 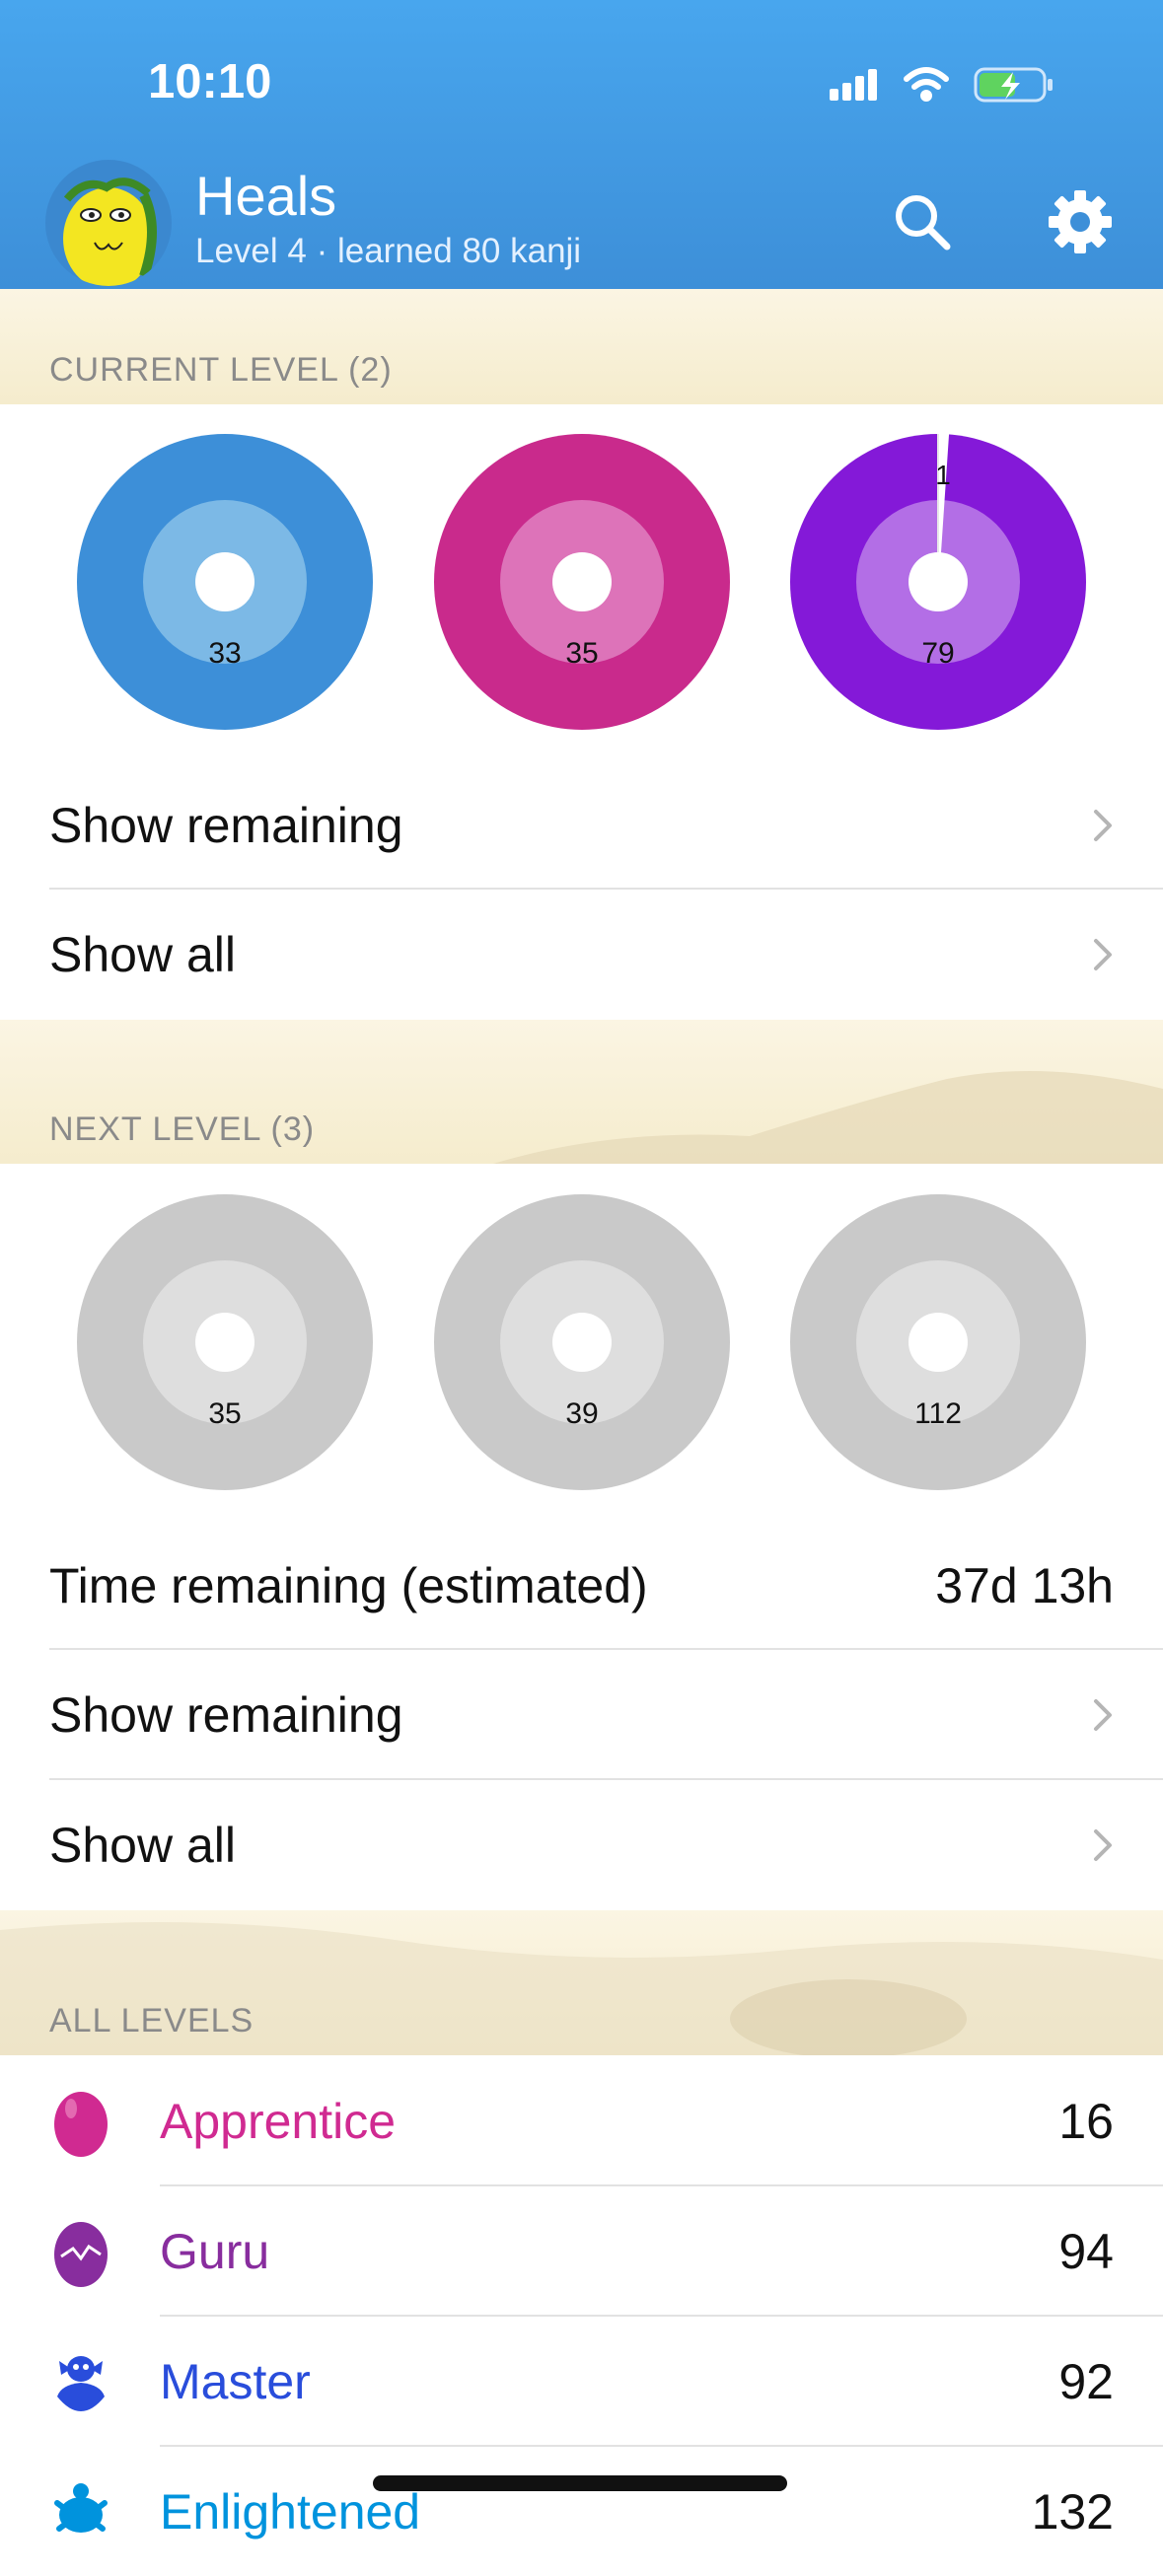 What do you see at coordinates (582, 1413) in the screenshot?
I see `chart-count-label: 39` at bounding box center [582, 1413].